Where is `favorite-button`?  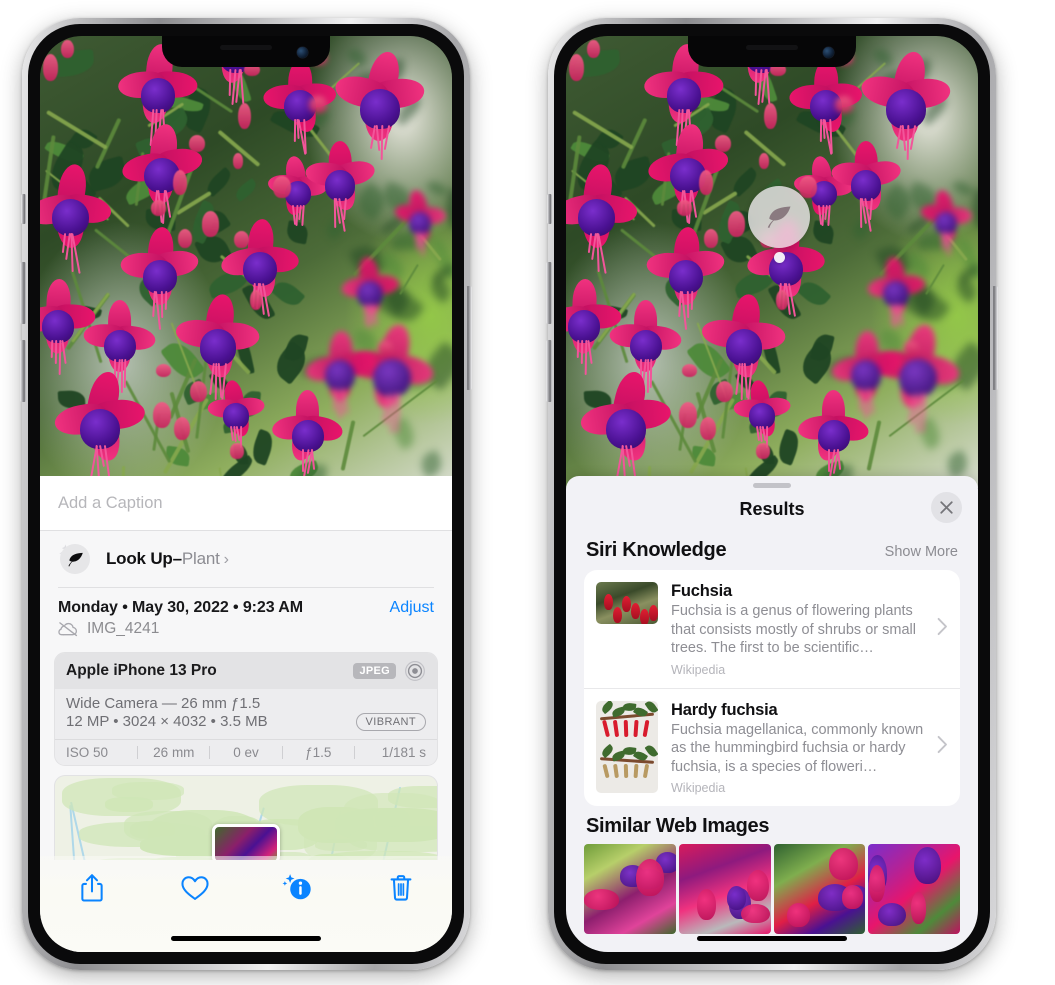
favorite-button is located at coordinates (195, 888).